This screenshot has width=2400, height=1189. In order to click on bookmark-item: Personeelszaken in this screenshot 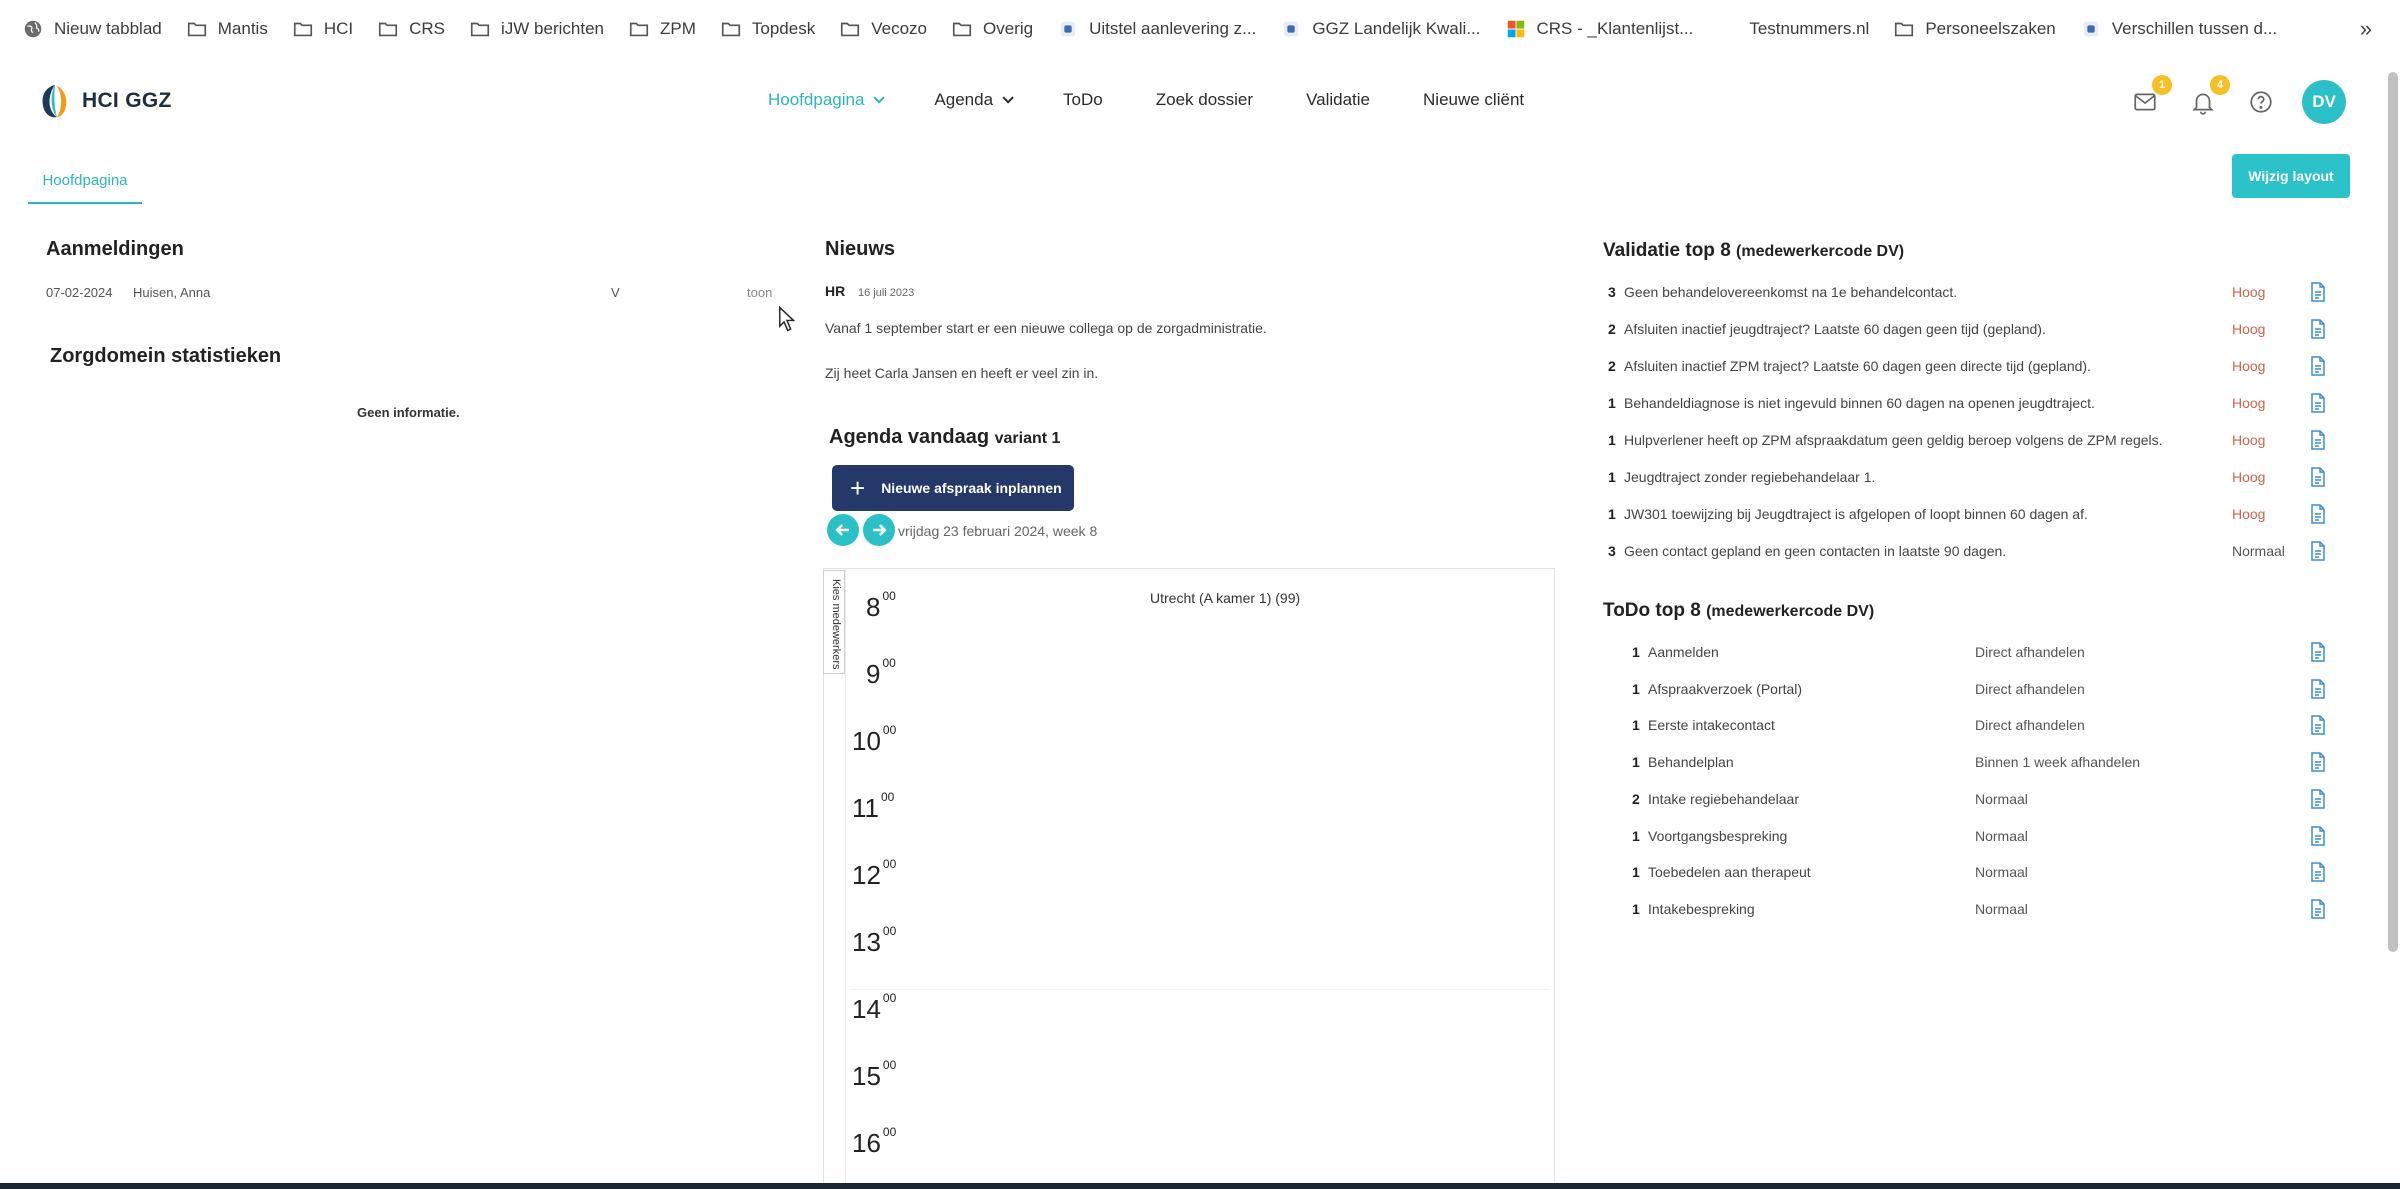, I will do `click(1974, 29)`.